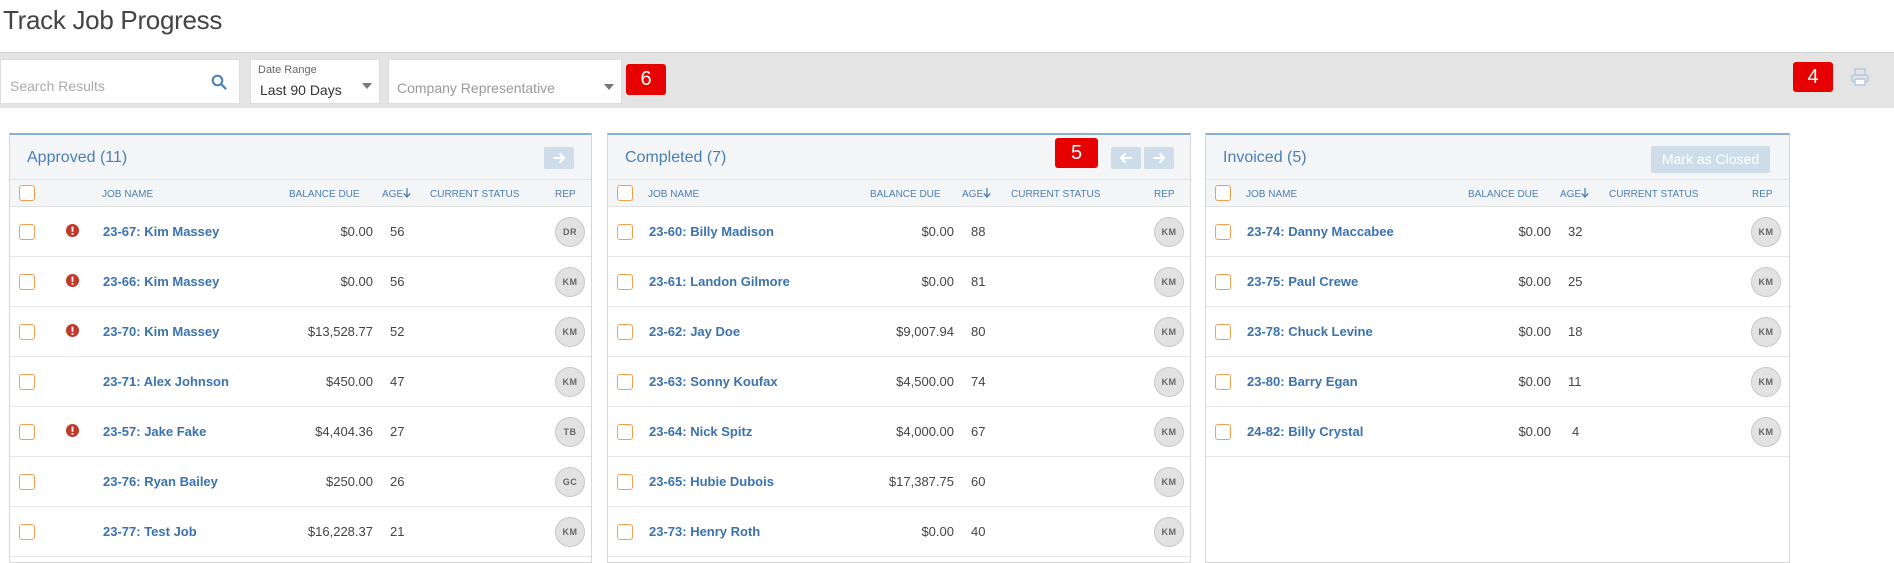 Image resolution: width=1894 pixels, height=563 pixels. Describe the element at coordinates (694, 331) in the screenshot. I see `job-name-link: 23-62: Jay Doe` at that location.